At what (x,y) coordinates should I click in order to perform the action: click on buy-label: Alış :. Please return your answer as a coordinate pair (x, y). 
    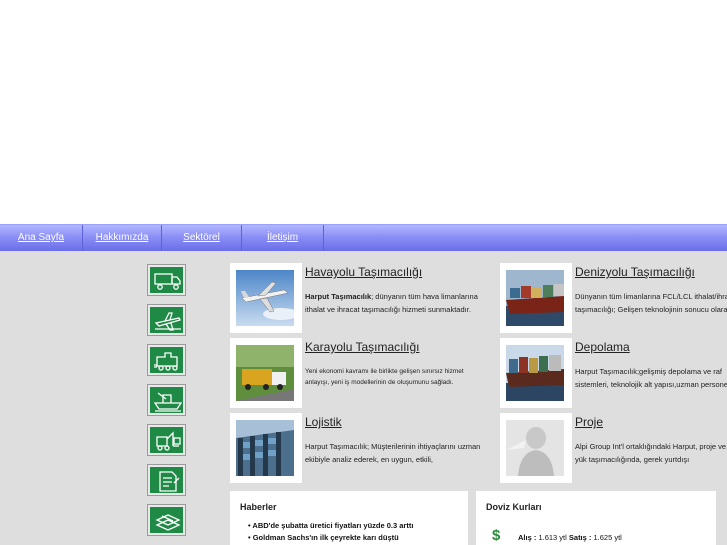
    Looking at the image, I should click on (527, 537).